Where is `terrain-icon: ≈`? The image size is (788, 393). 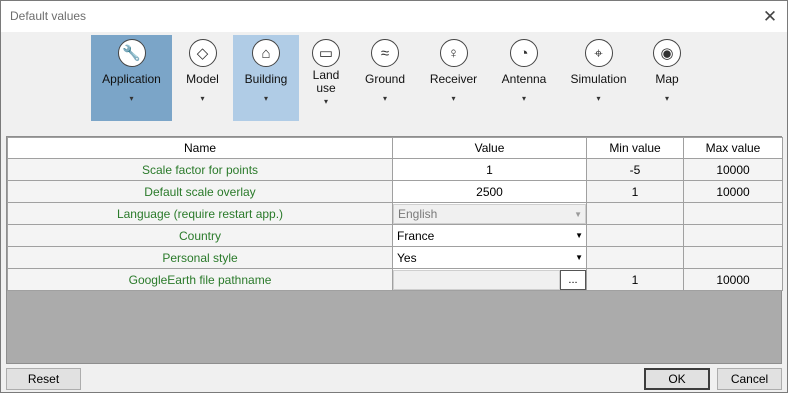
terrain-icon: ≈ is located at coordinates (385, 53).